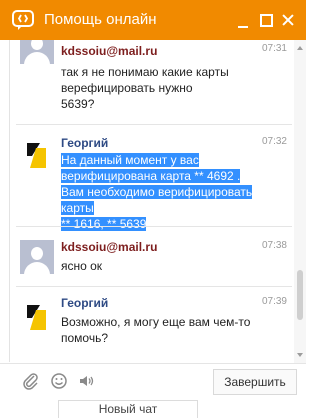 The height and width of the screenshot is (418, 320). What do you see at coordinates (244, 20) in the screenshot?
I see `minimize-icon` at bounding box center [244, 20].